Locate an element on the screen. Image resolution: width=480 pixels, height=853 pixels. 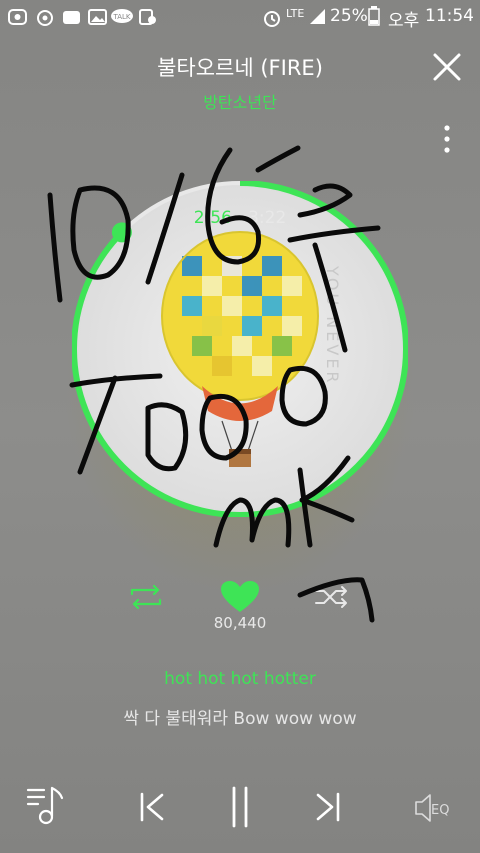
lyric-current-line: hot hot hot hotter is located at coordinates (240, 679).